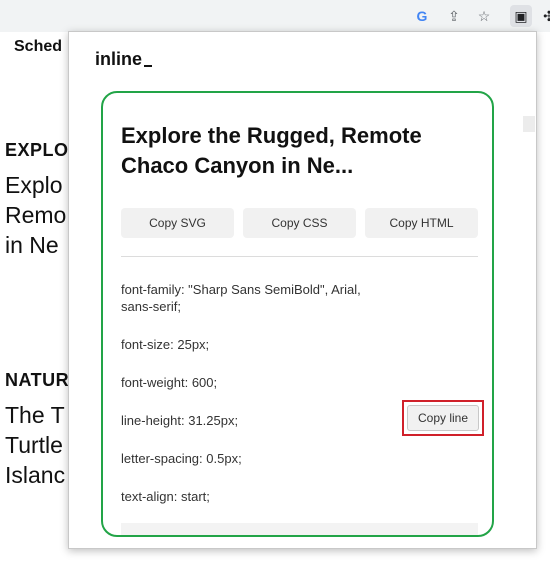  I want to click on article-title-line: Remo, so click(35, 215).